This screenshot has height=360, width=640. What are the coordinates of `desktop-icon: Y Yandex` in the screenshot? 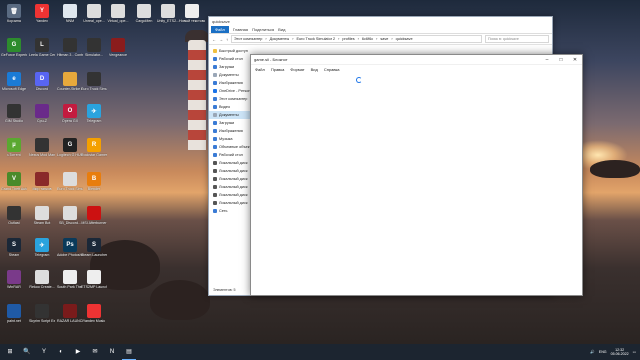 It's located at (42, 13).